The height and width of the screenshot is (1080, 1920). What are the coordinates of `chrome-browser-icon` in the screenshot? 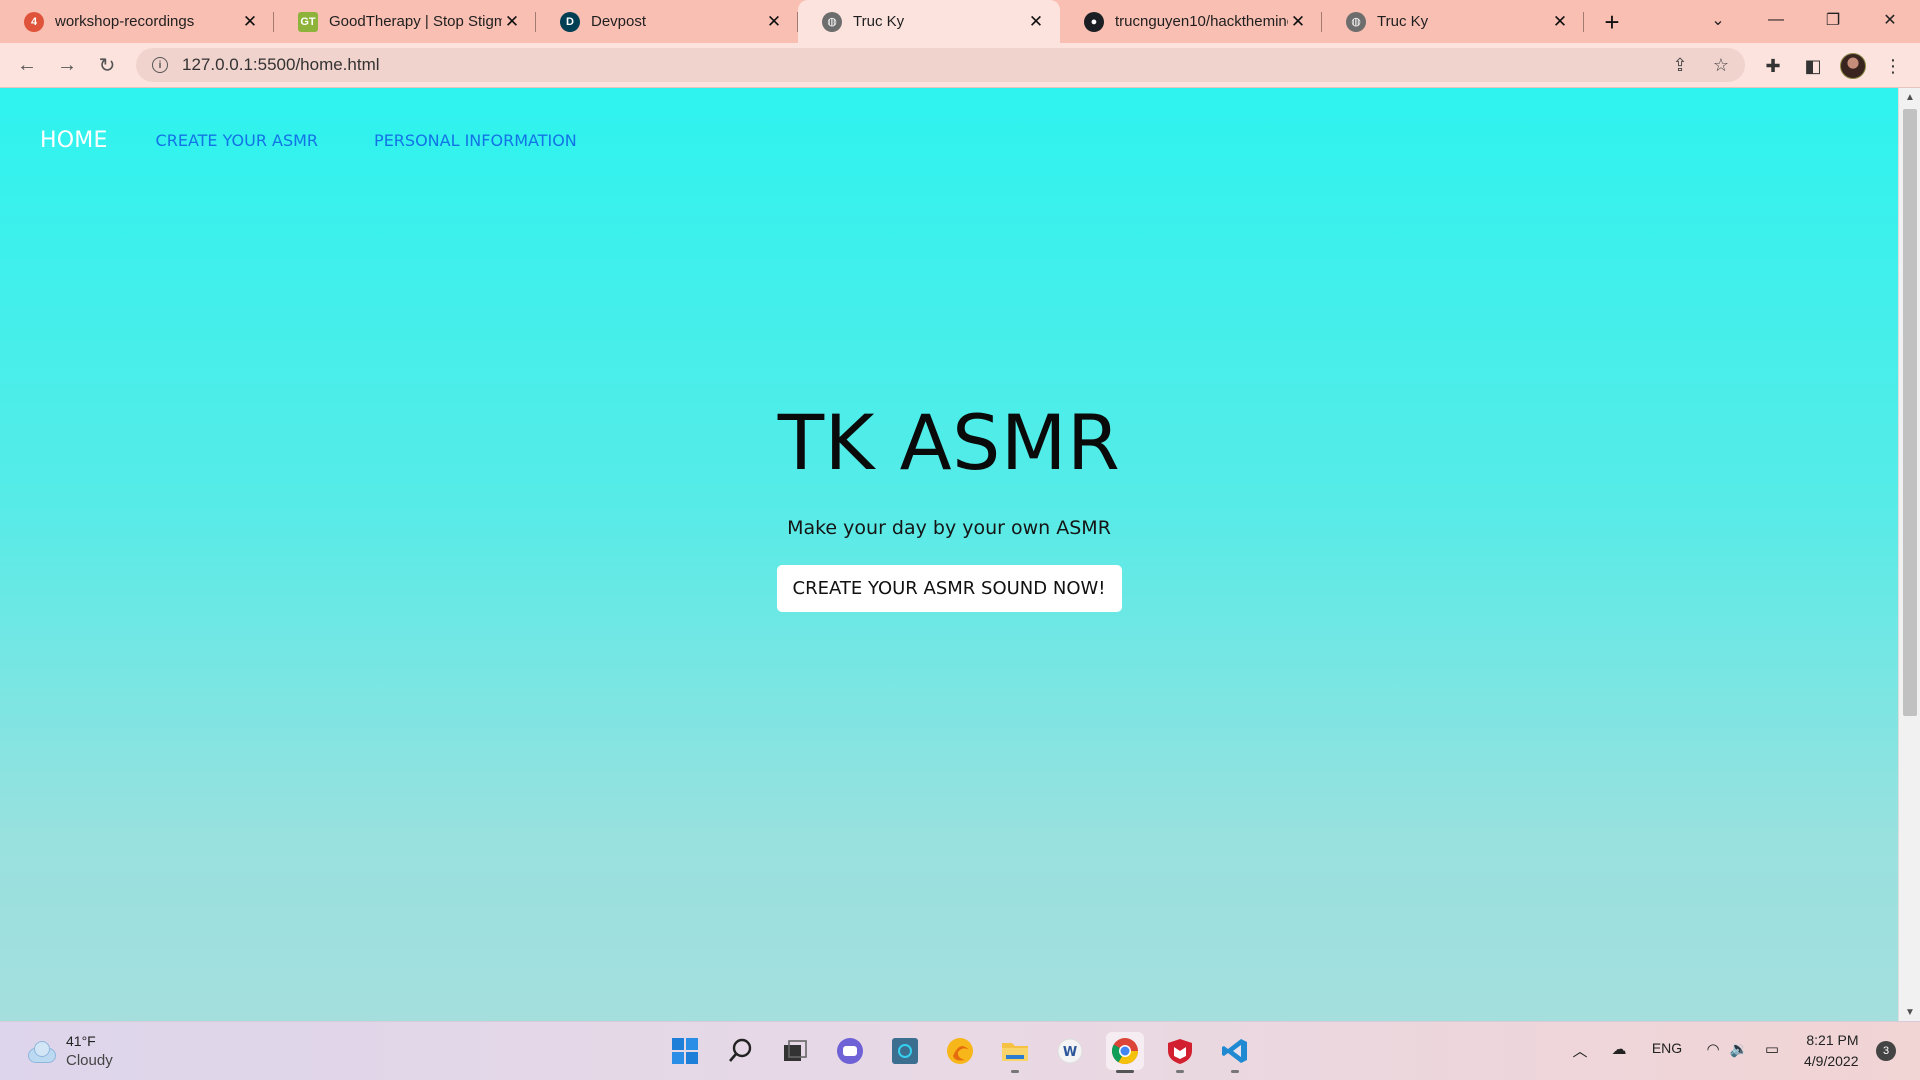 It's located at (1125, 1052).